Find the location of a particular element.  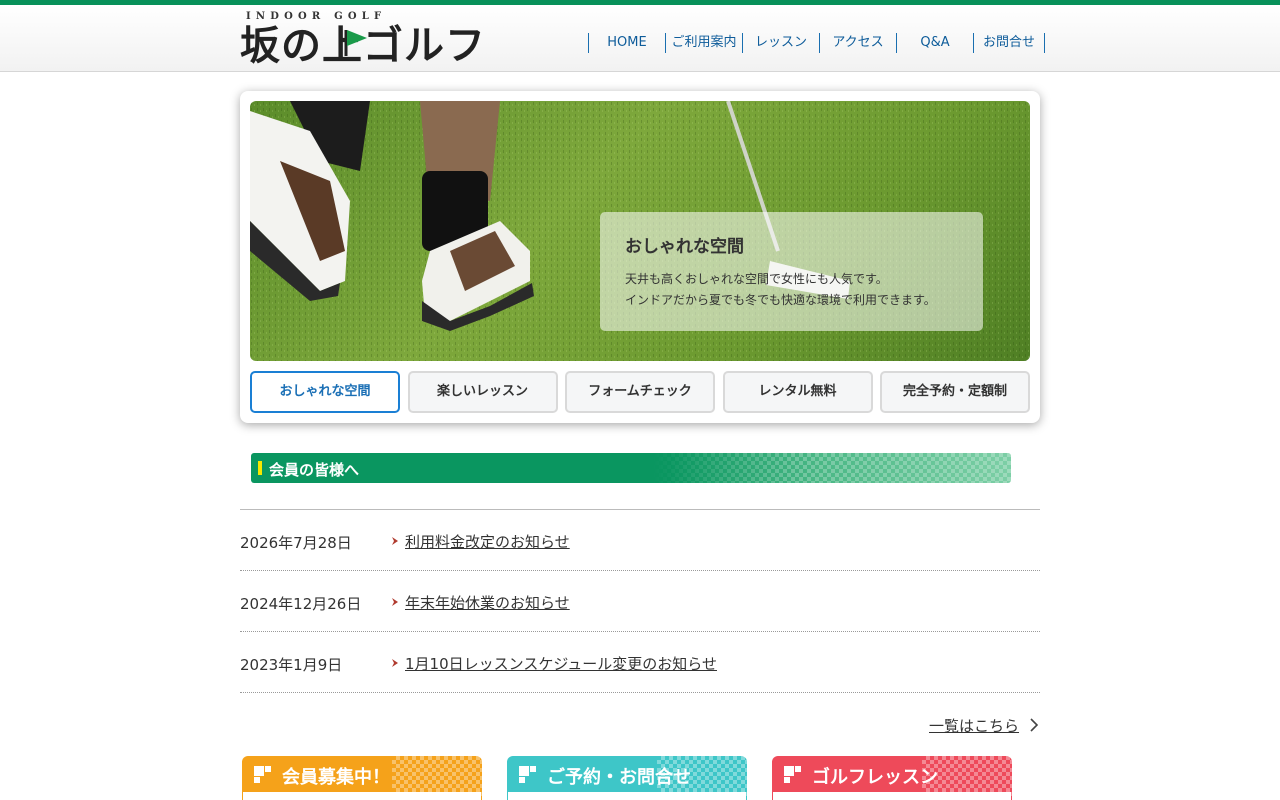

flag-icon is located at coordinates (355, 43).